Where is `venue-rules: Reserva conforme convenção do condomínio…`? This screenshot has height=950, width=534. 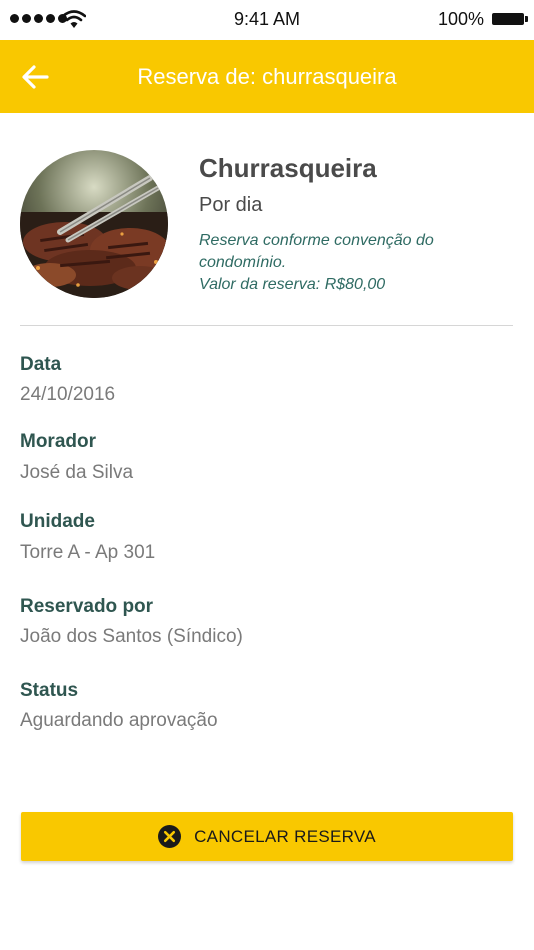 venue-rules: Reserva conforme convenção do condomínio… is located at coordinates (316, 251).